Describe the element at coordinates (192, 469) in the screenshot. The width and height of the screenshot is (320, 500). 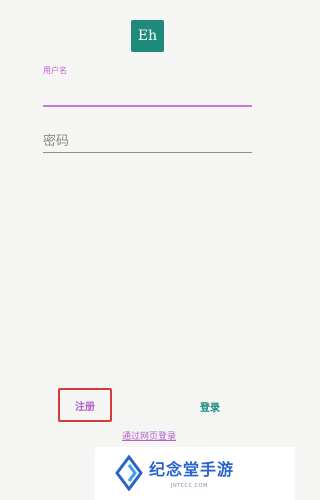
I see `watermark-text: 纪念堂手游` at that location.